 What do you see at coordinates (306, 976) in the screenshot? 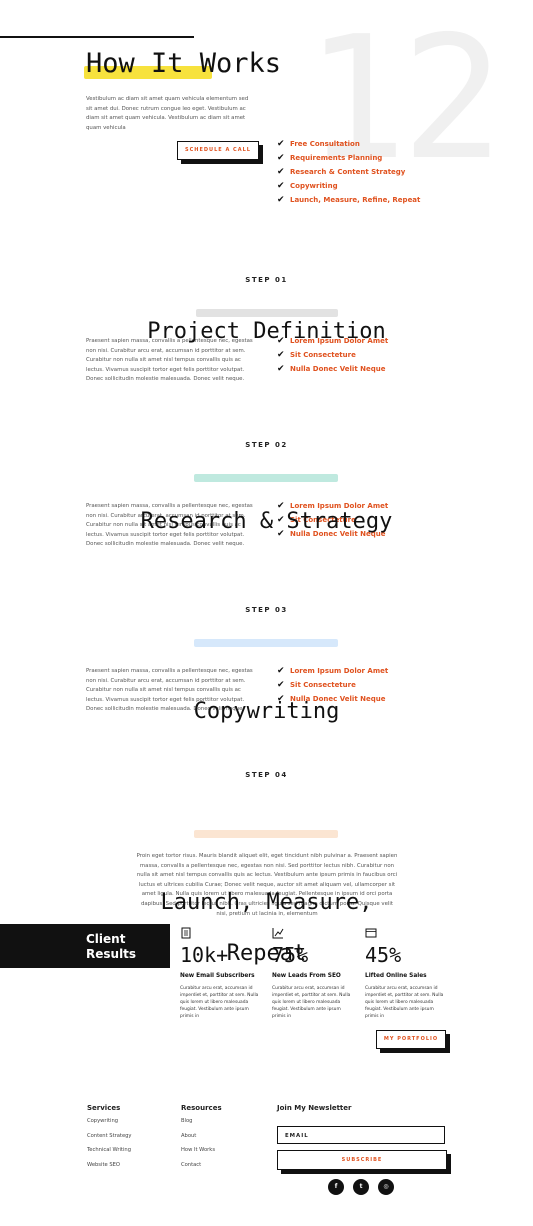
I see `stat-label: New Leads From SEO` at bounding box center [306, 976].